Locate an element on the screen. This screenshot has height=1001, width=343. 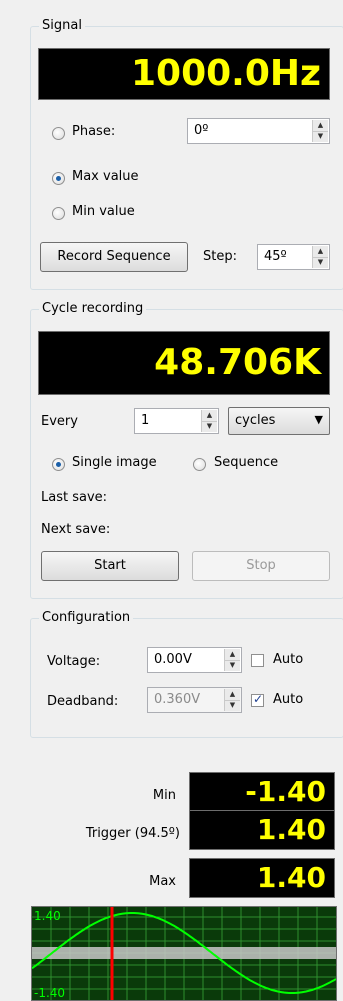
step-spinner-arrows: ▲ ▼ is located at coordinates (320, 257).